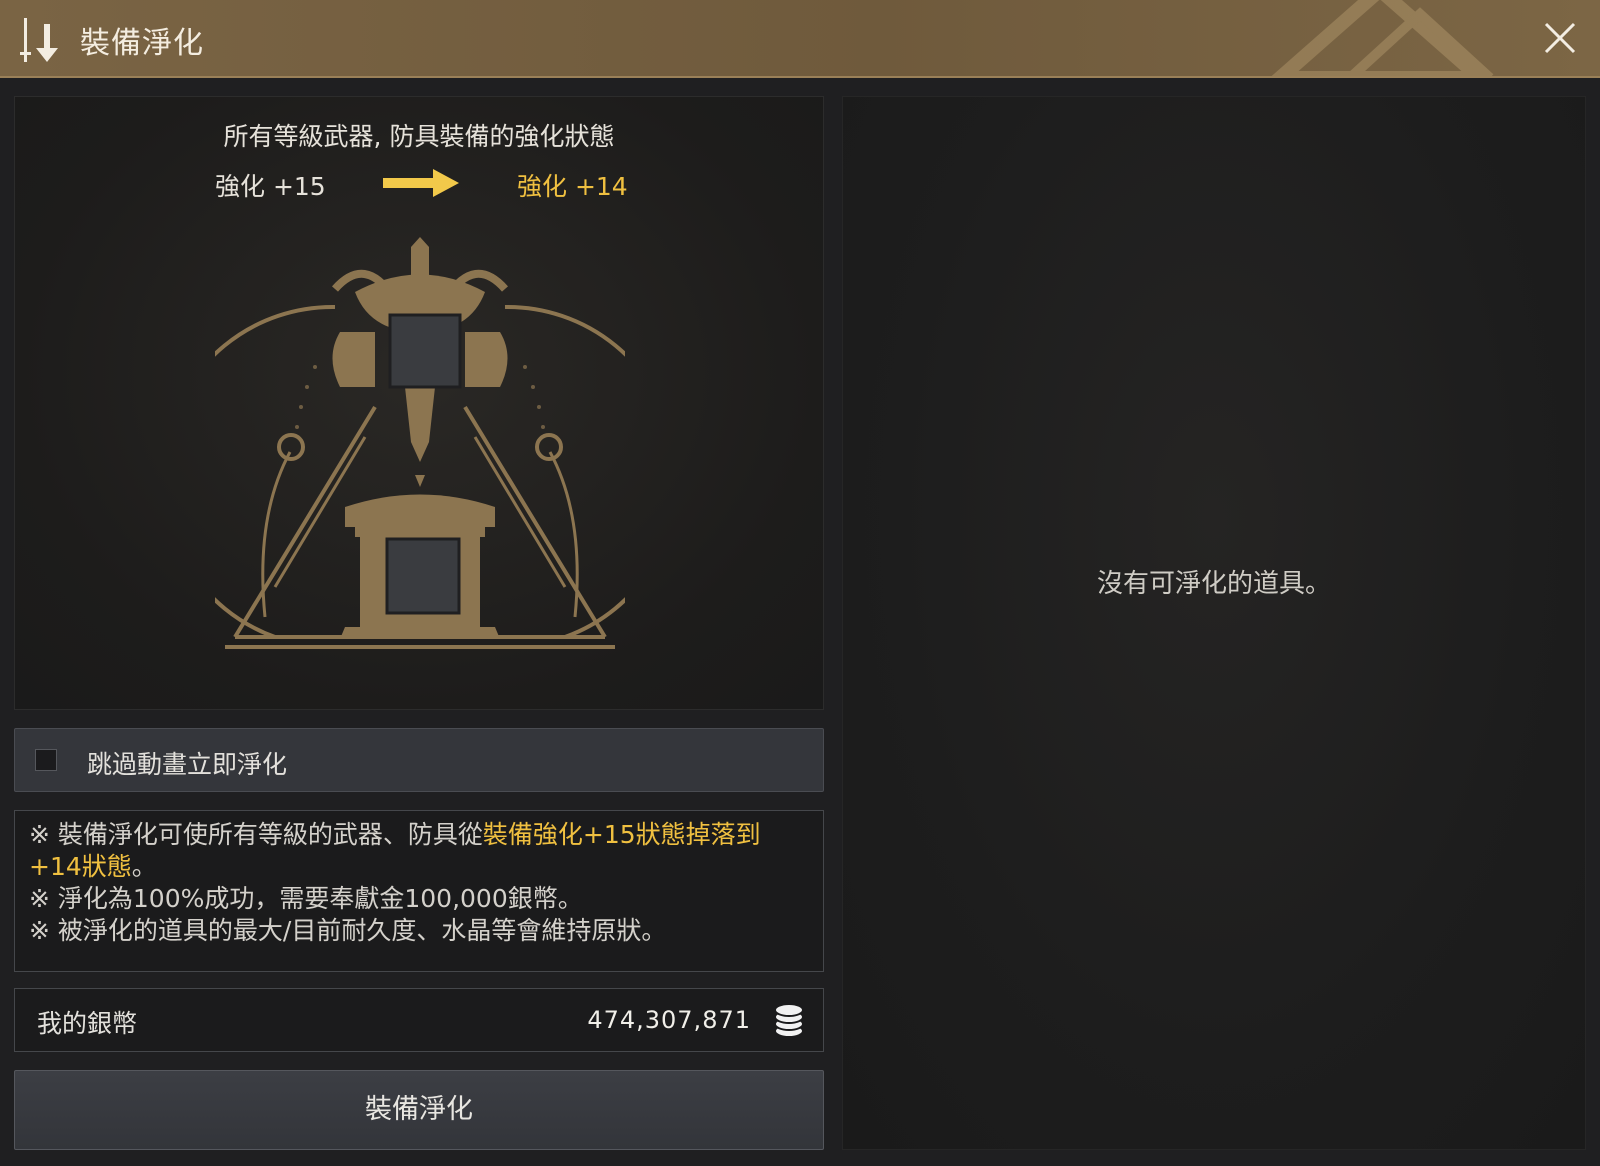 This screenshot has height=1166, width=1600. I want to click on equipment-slot-bottom, so click(423, 576).